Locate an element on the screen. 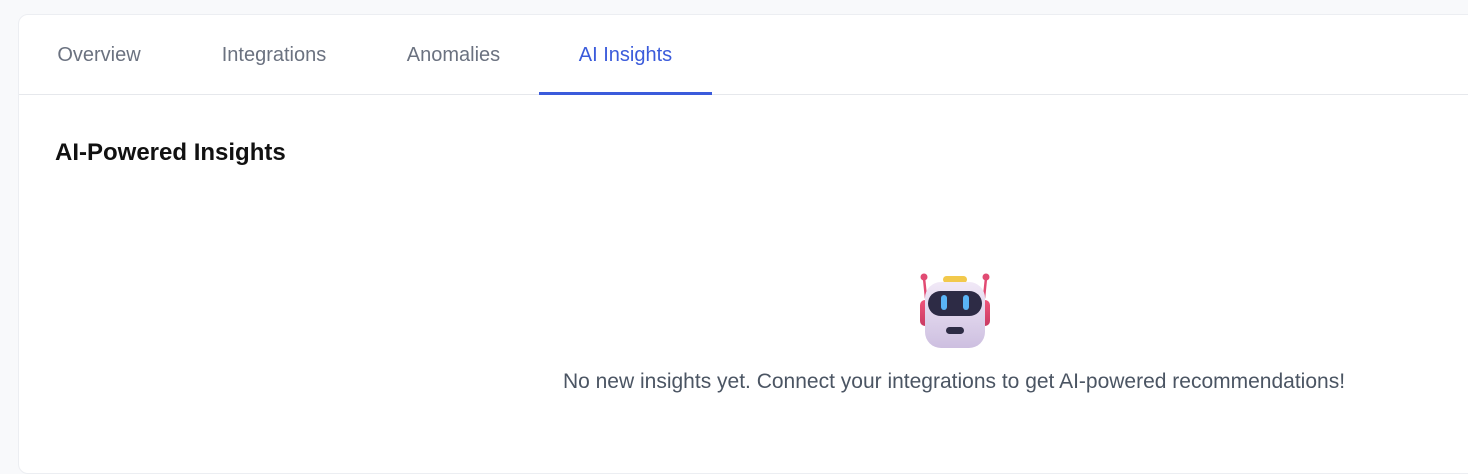 The width and height of the screenshot is (1468, 474). tab-ai-insights: AI Insights is located at coordinates (625, 55).